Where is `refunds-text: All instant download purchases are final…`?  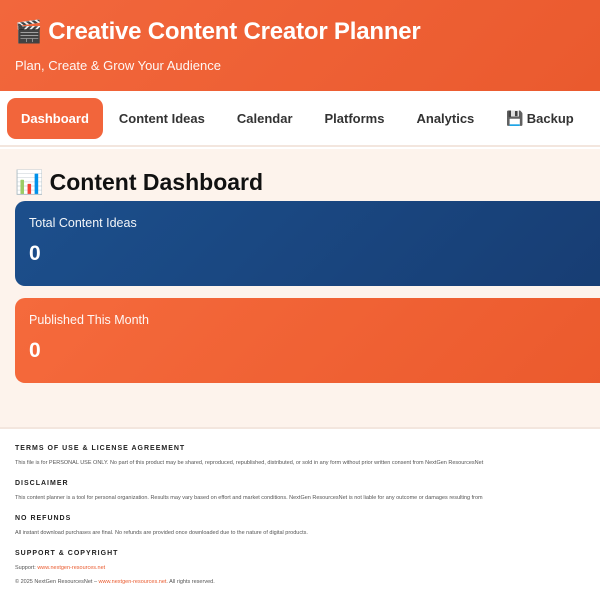
refunds-text: All instant download purchases are final… is located at coordinates (161, 533).